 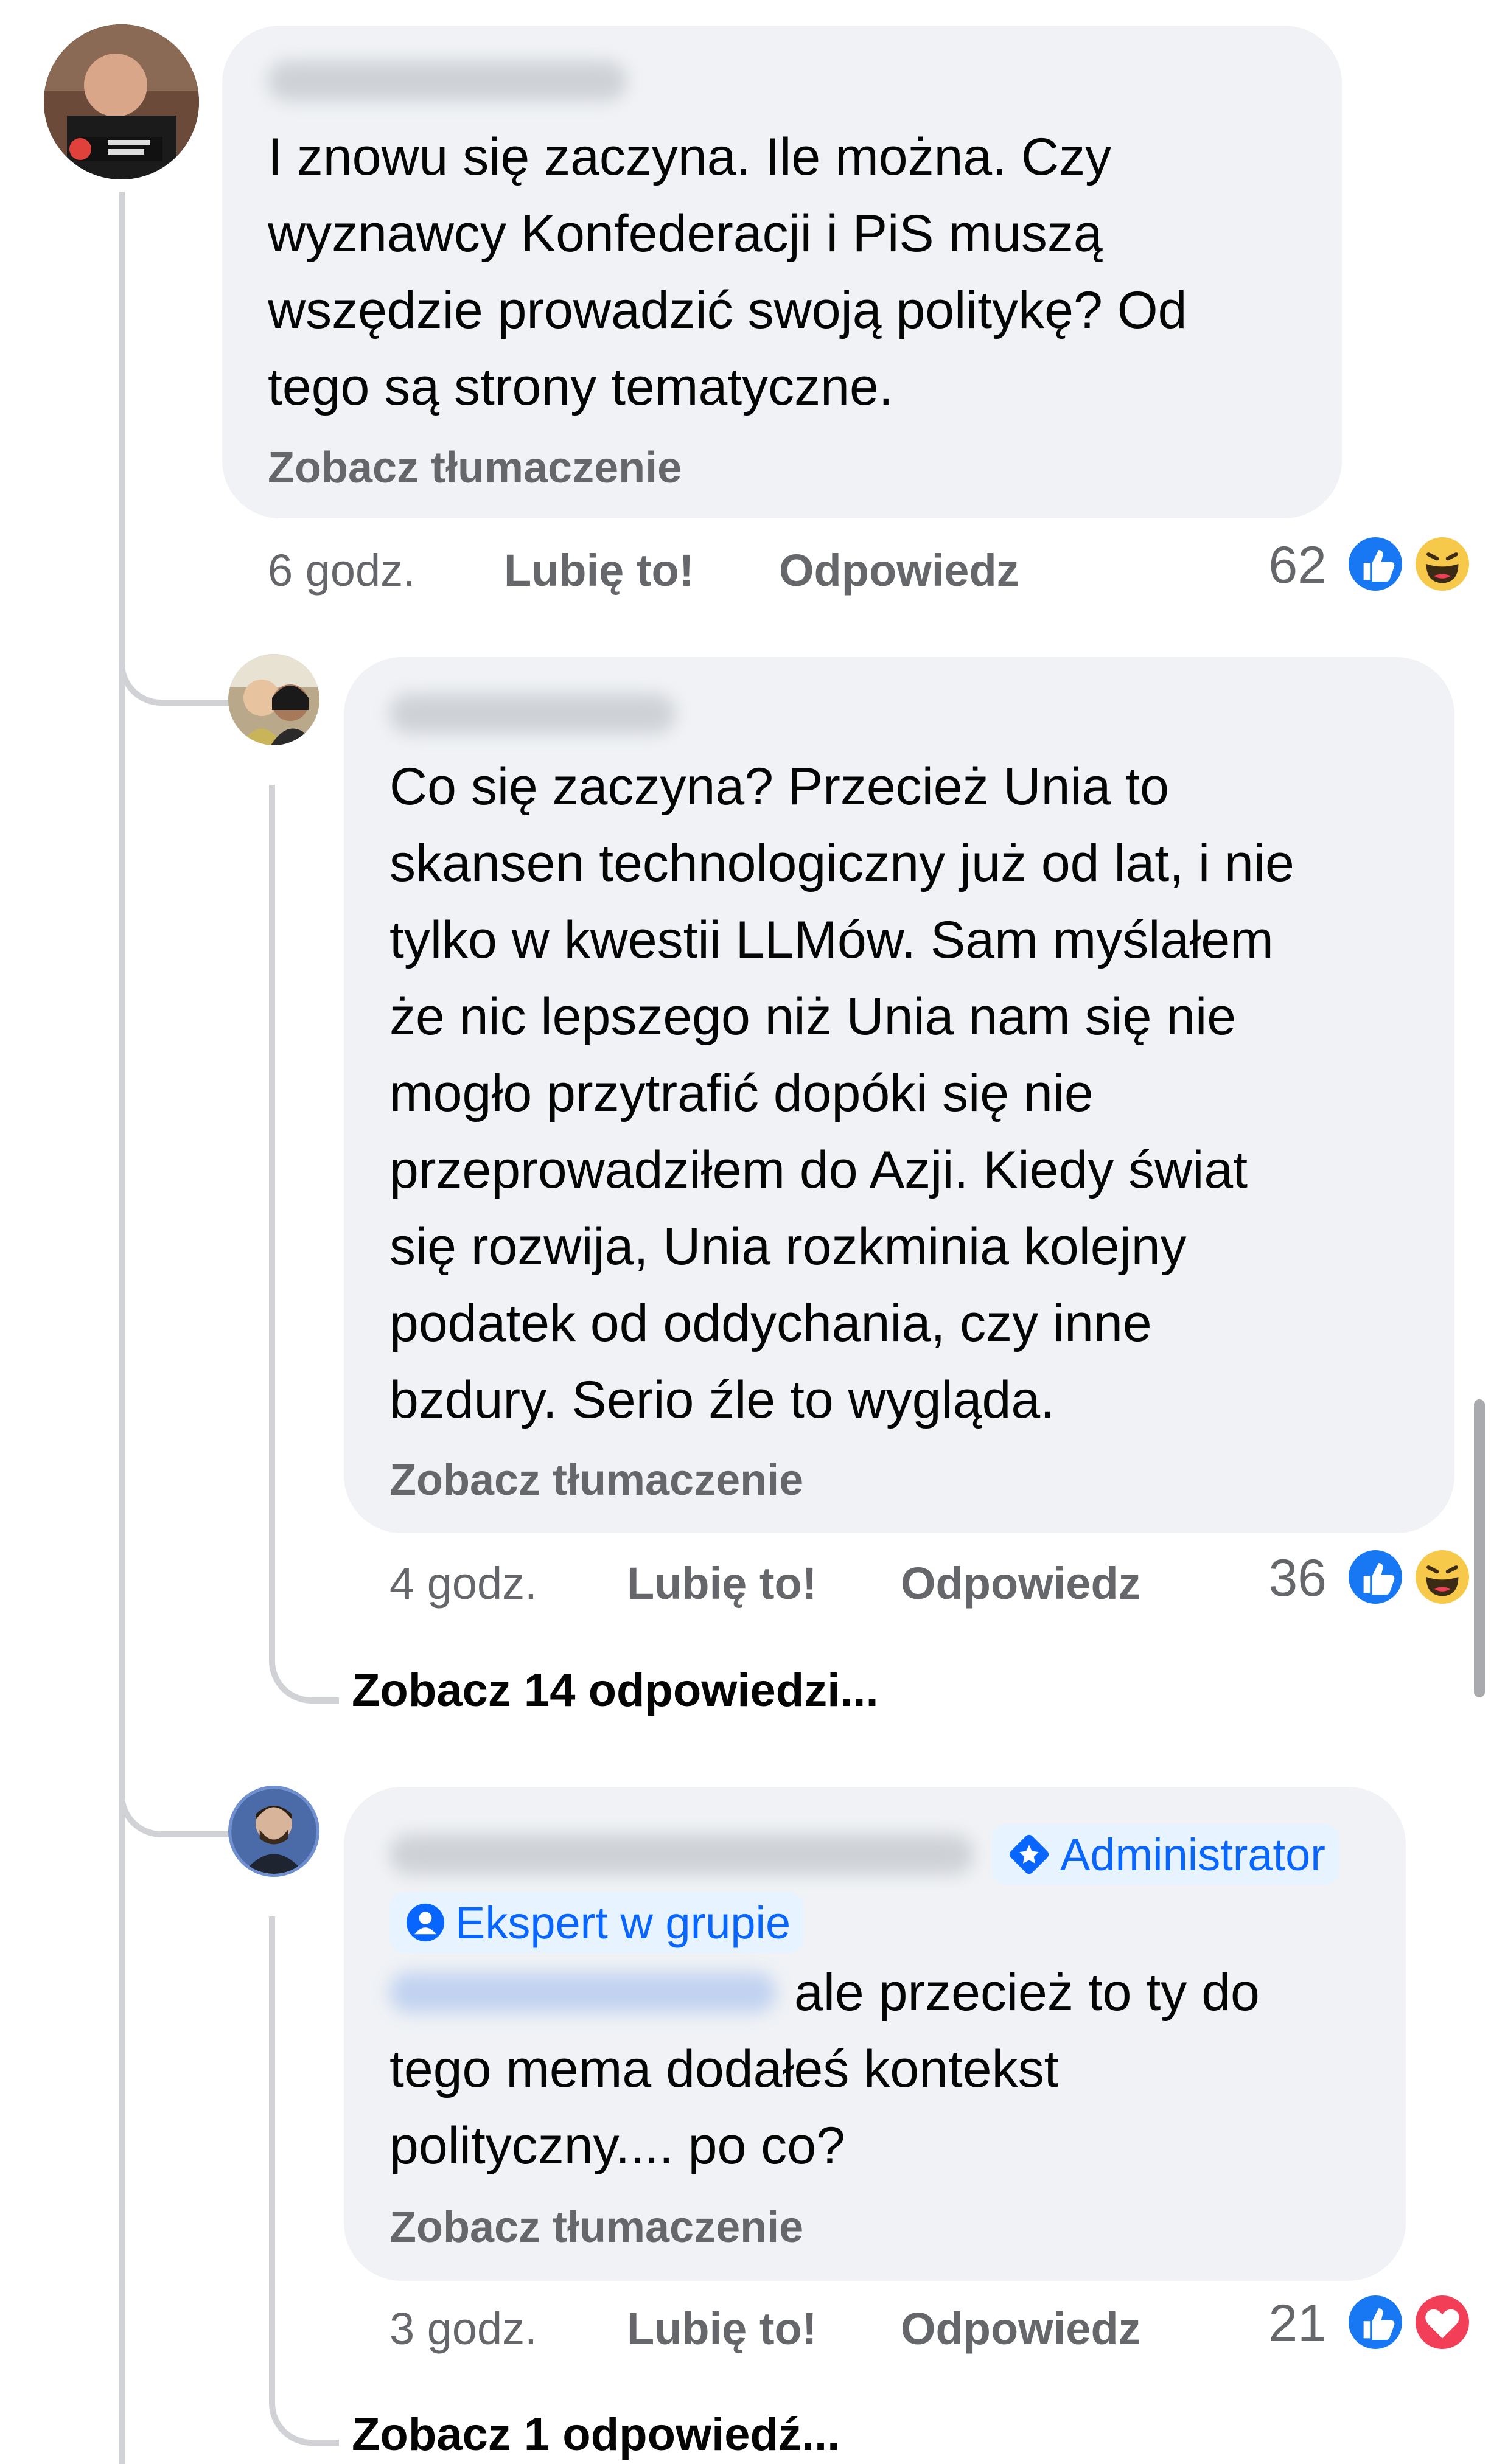 I want to click on reply-2-replies-connector, so click(x=304, y=2397).